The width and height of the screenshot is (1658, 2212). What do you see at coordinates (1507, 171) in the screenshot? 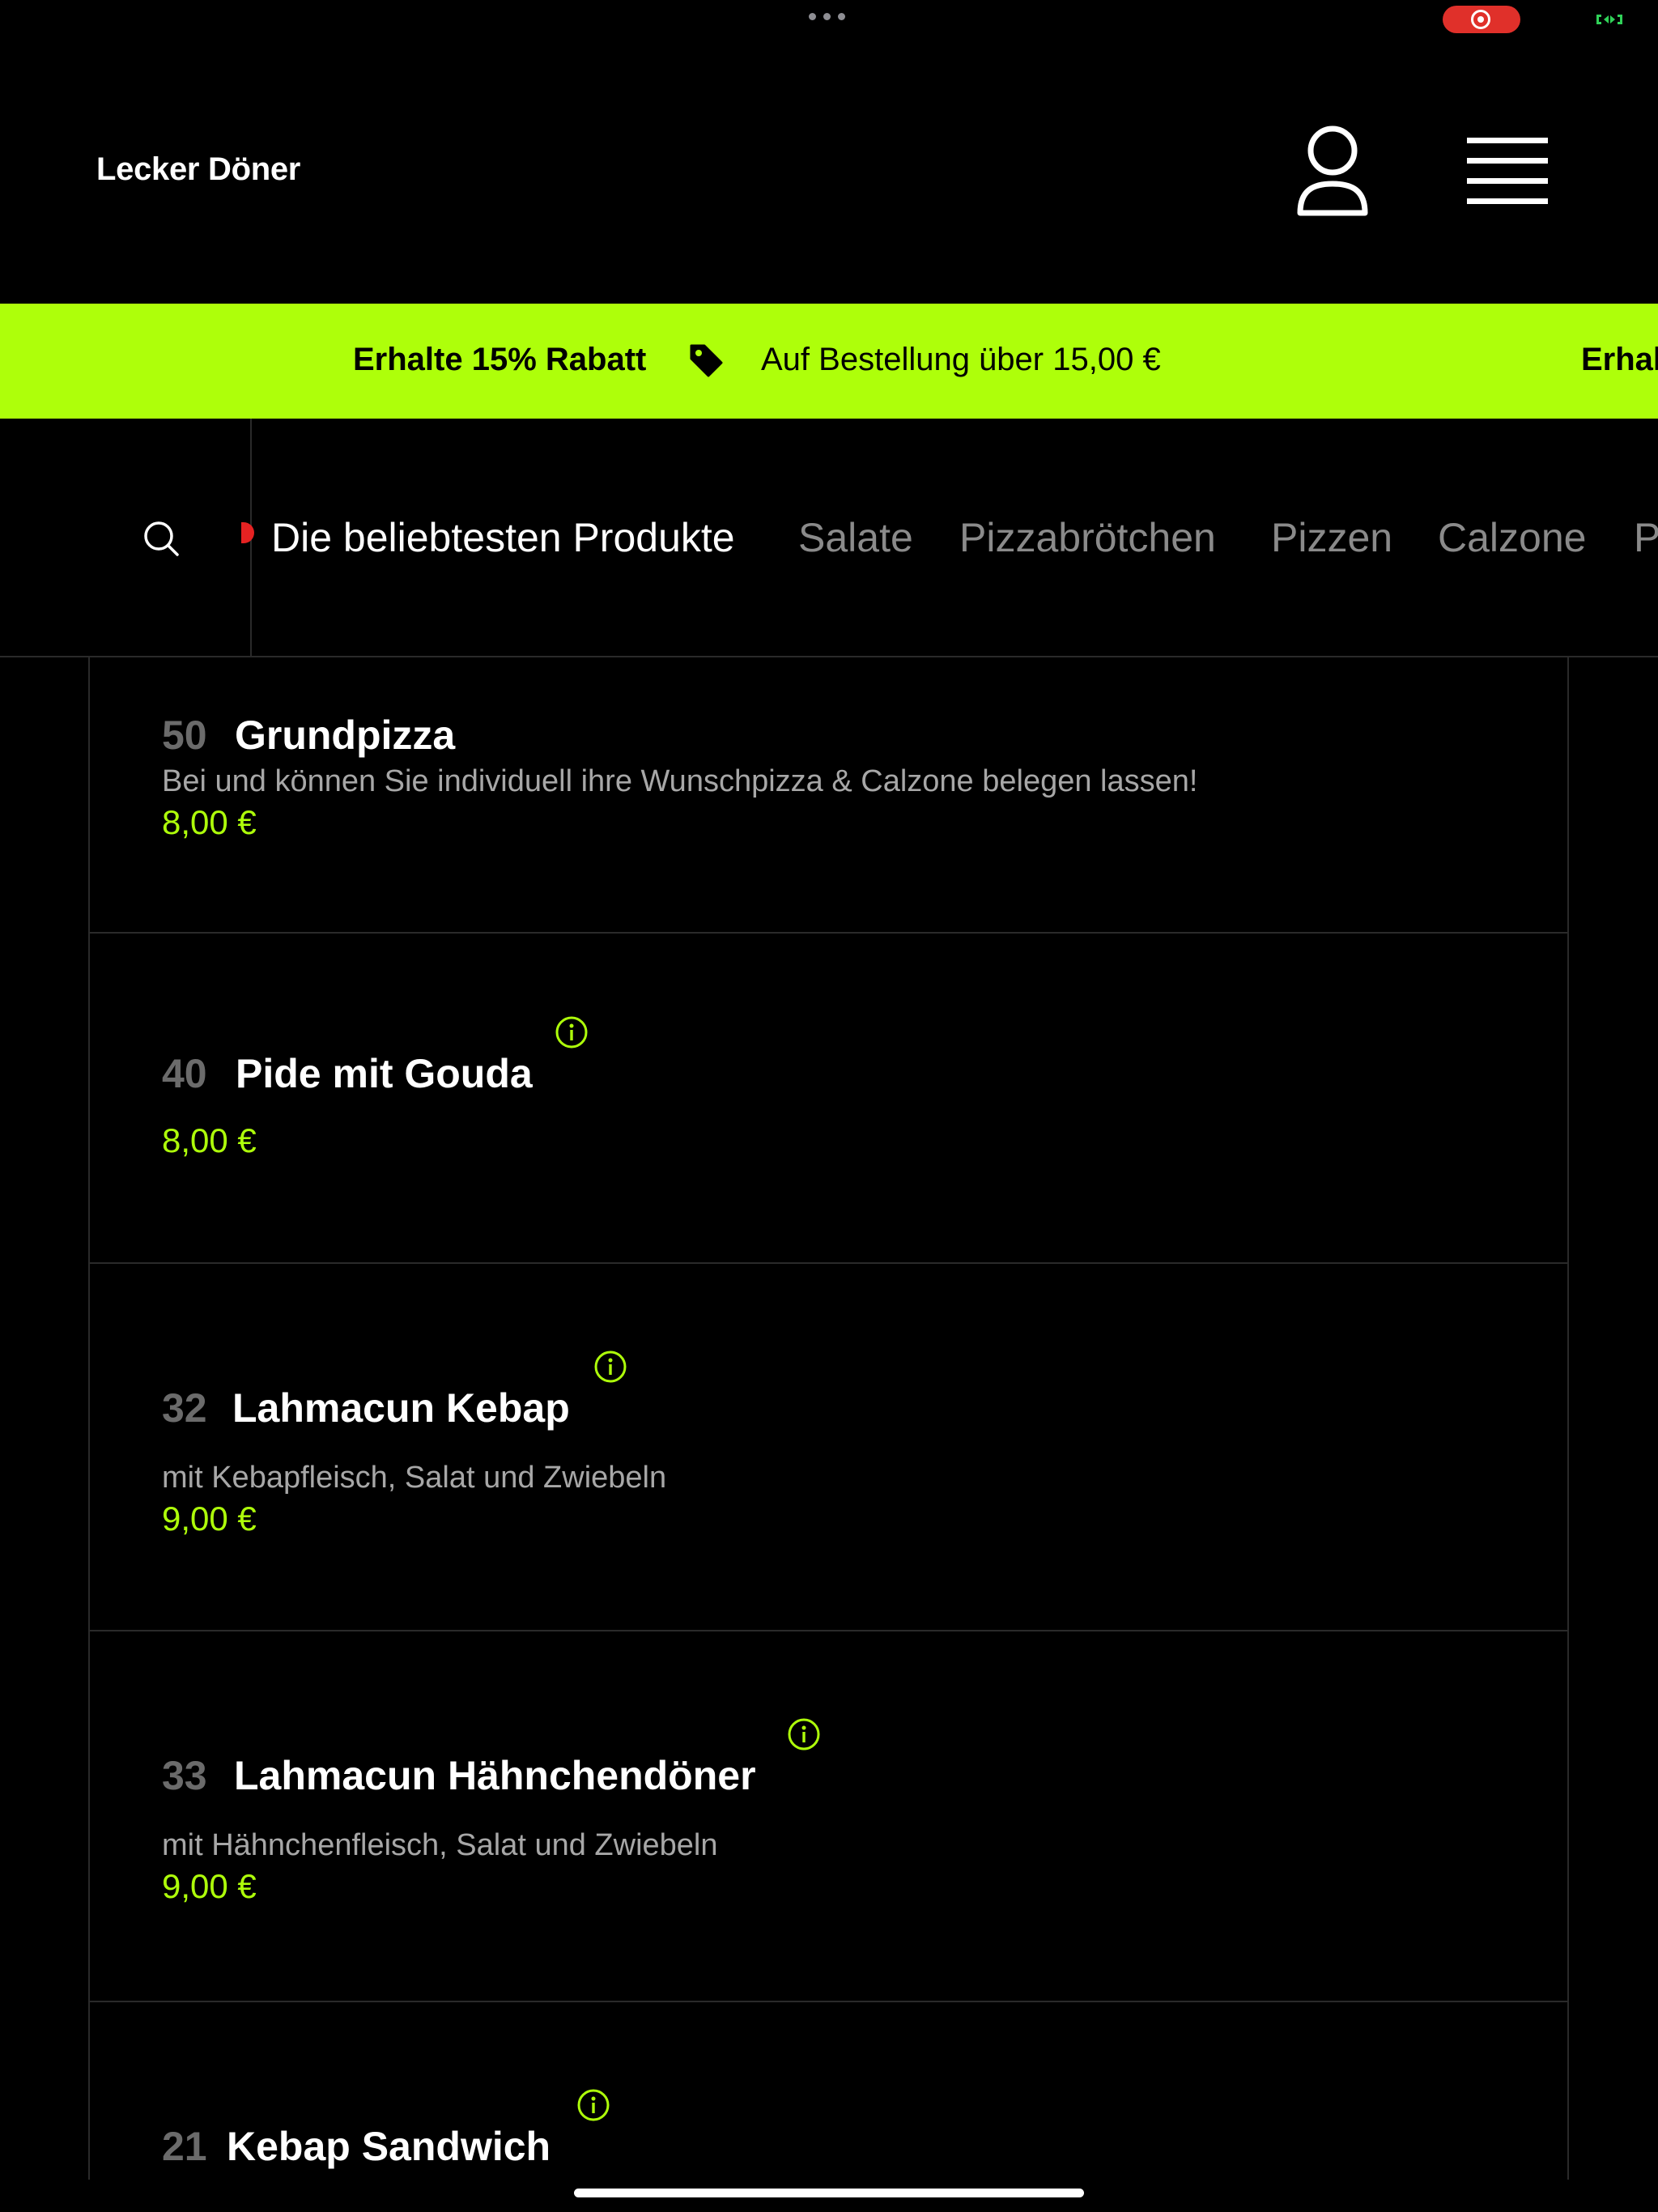
I see `hamburger-menu-icon` at bounding box center [1507, 171].